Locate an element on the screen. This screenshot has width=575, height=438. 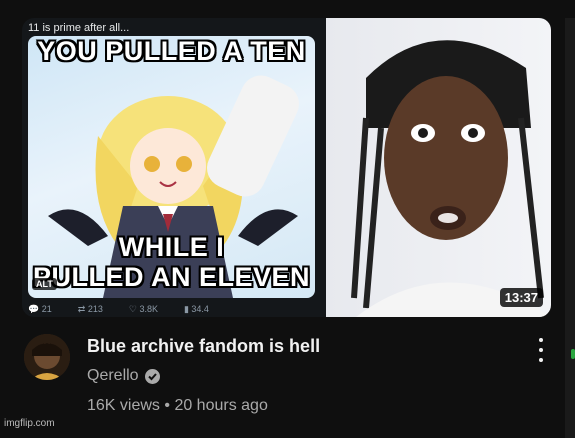
channel-name: Qerello is located at coordinates (113, 376).